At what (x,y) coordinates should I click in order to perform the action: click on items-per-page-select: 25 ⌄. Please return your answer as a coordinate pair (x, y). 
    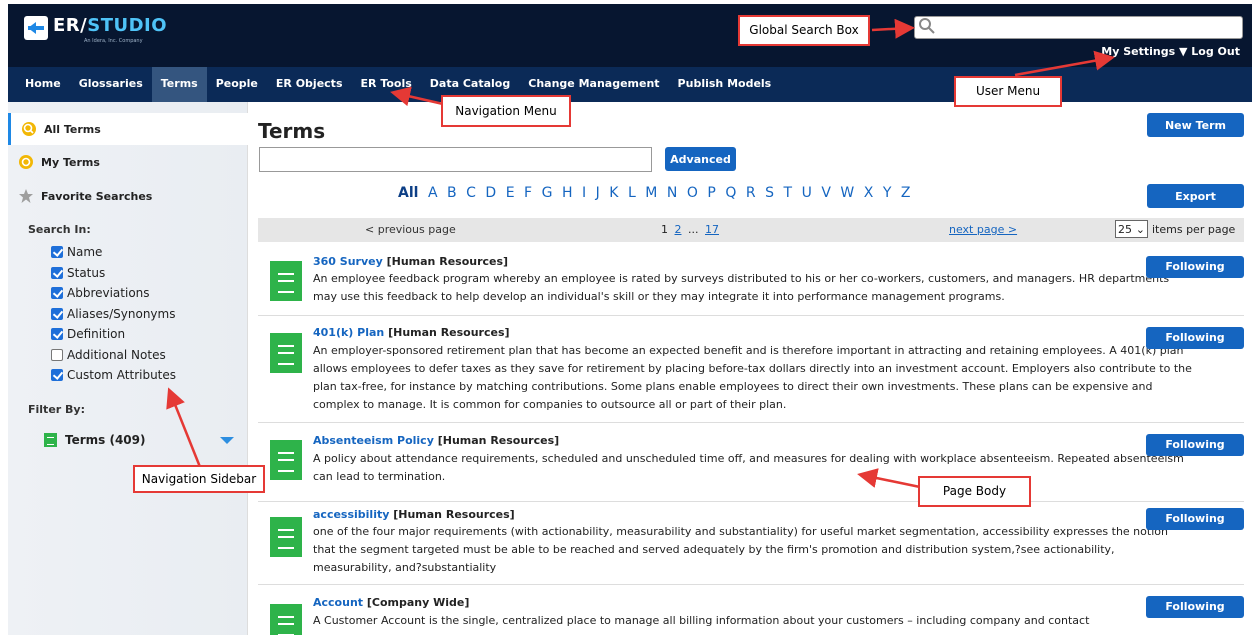
    Looking at the image, I should click on (1131, 229).